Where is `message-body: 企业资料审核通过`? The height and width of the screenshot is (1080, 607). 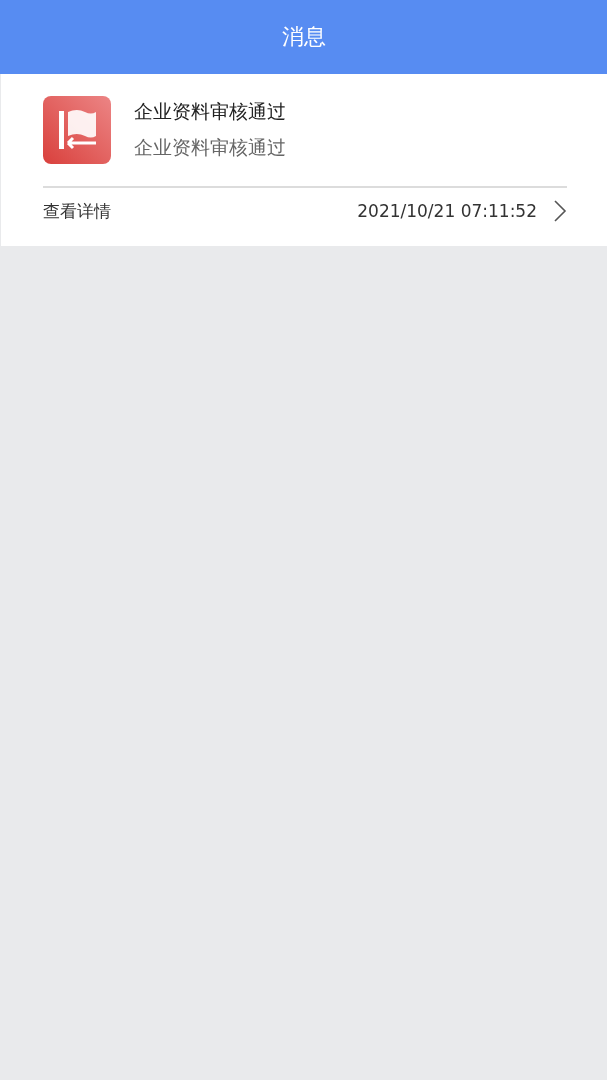
message-body: 企业资料审核通过 is located at coordinates (210, 147).